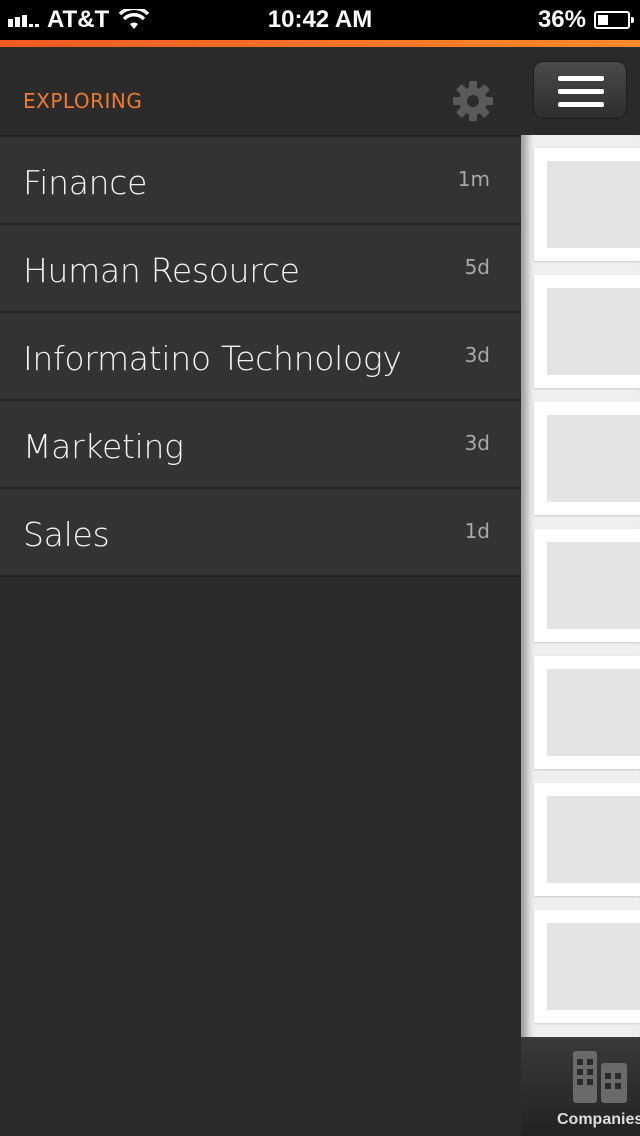  I want to click on drawer-item-human-resource: Human Resource 5d, so click(260, 269).